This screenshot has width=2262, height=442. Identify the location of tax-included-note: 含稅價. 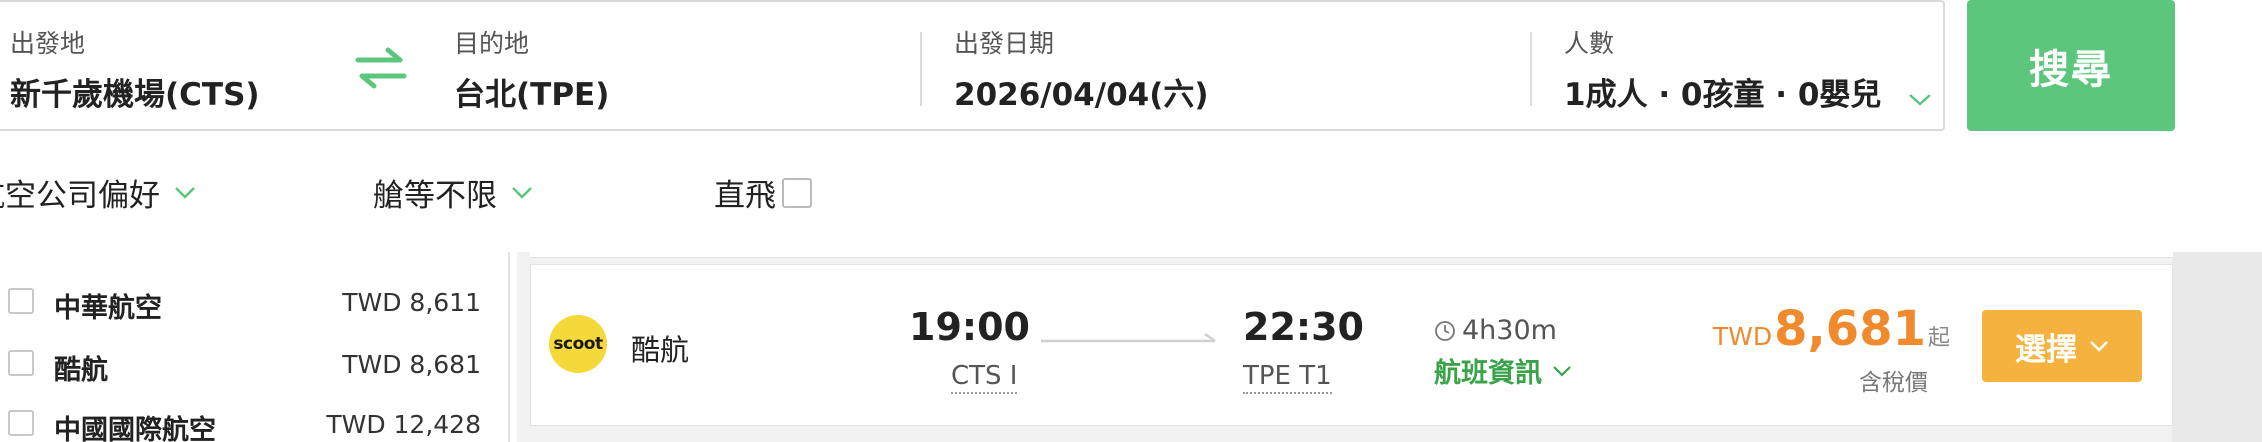
(1893, 383).